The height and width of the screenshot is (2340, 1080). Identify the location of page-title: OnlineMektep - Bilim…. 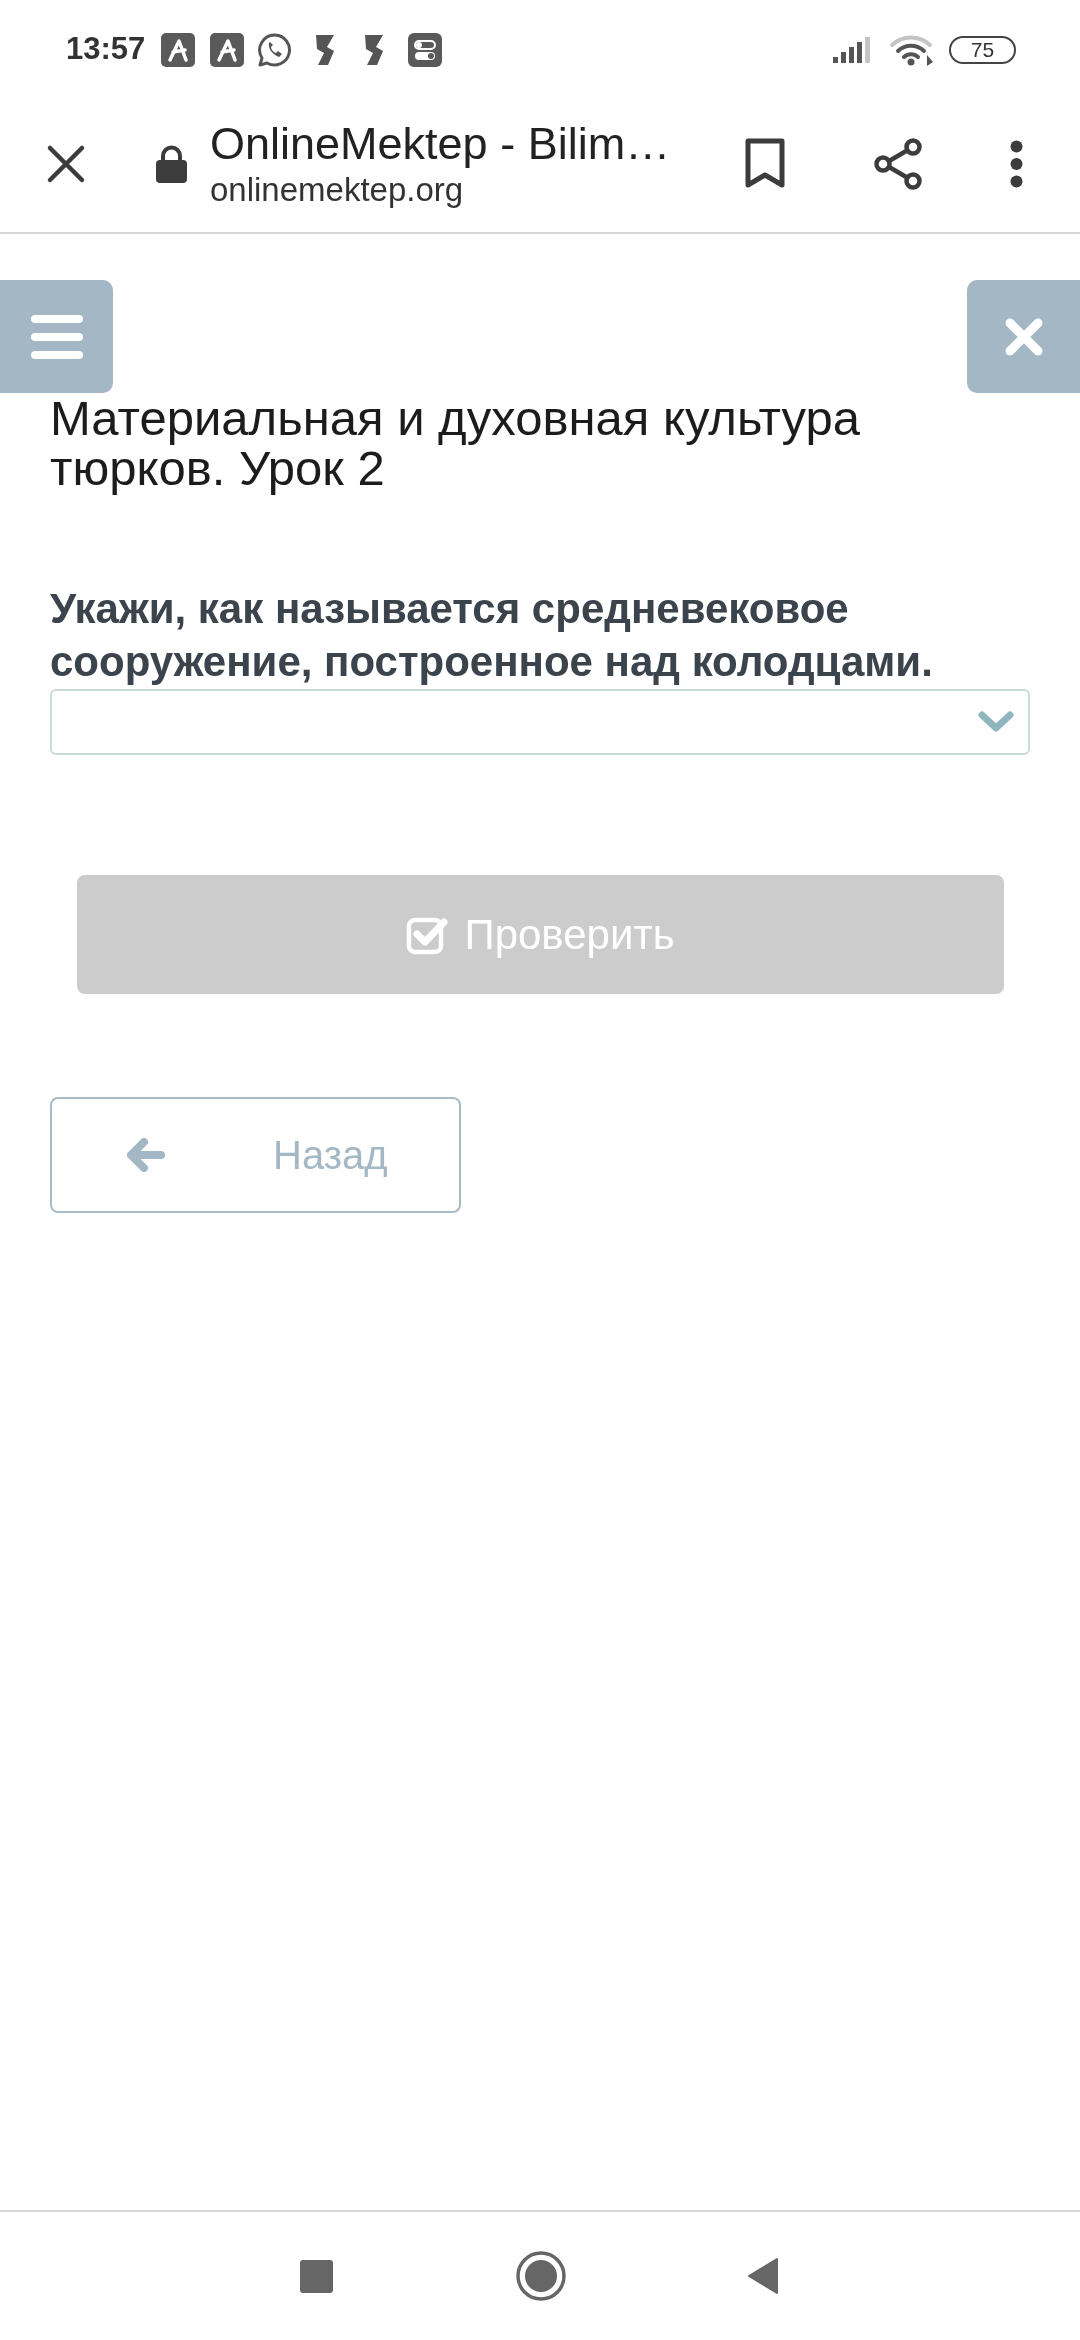
(441, 143).